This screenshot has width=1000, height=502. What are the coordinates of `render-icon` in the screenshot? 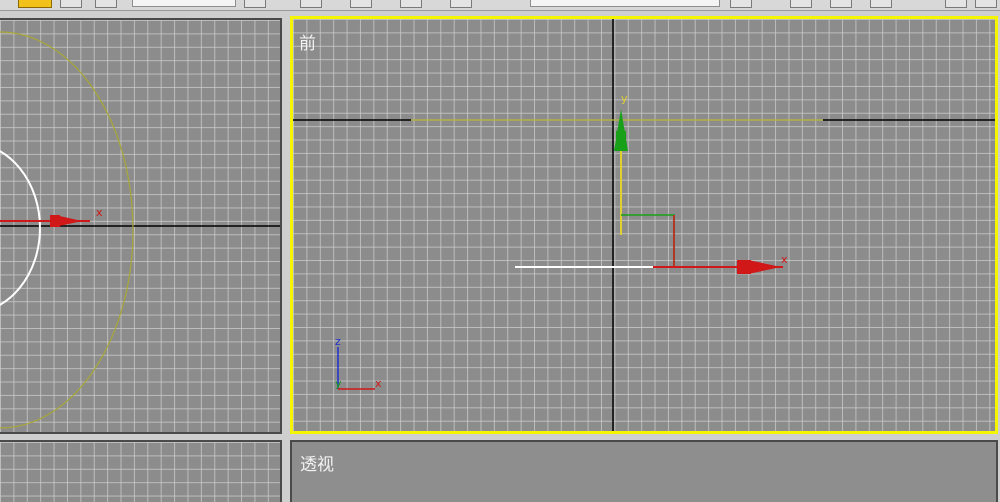 It's located at (986, 4).